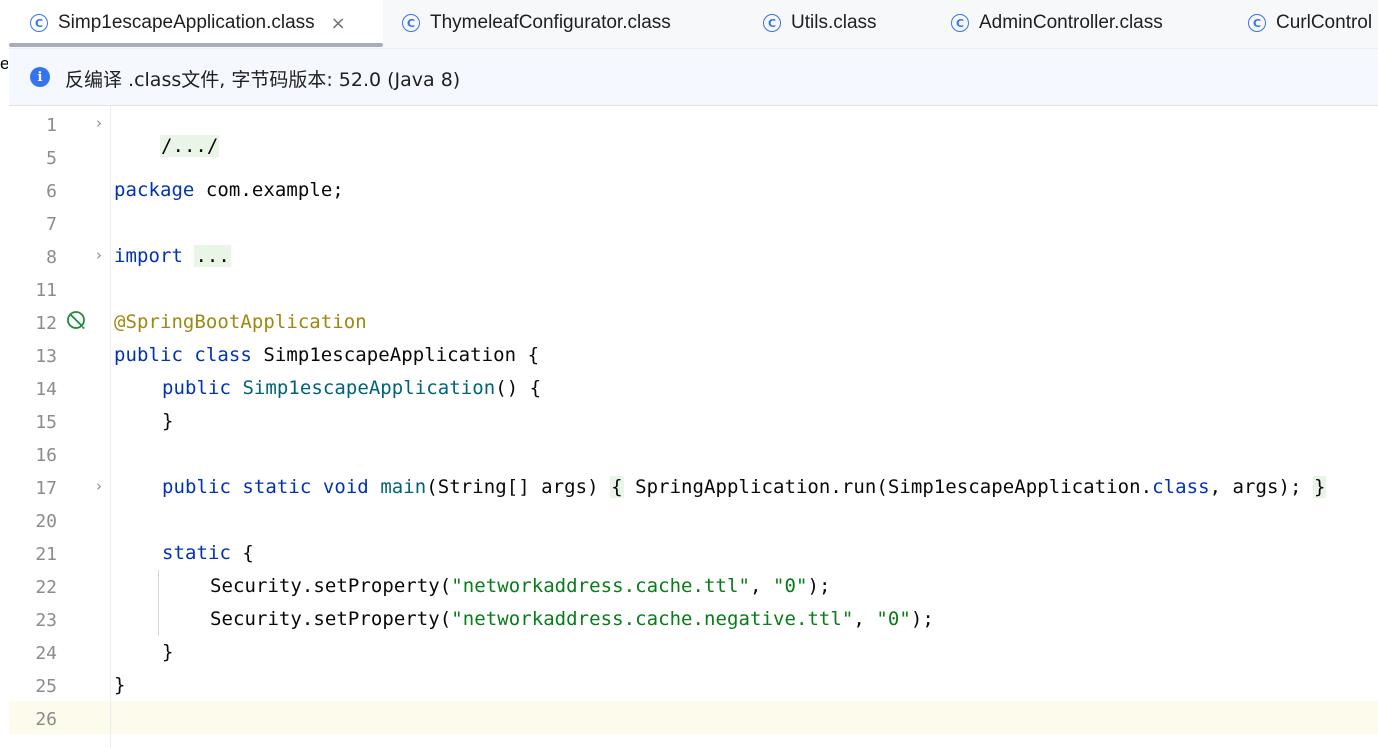 The height and width of the screenshot is (748, 1378). What do you see at coordinates (51, 224) in the screenshot?
I see `line-number: 7` at bounding box center [51, 224].